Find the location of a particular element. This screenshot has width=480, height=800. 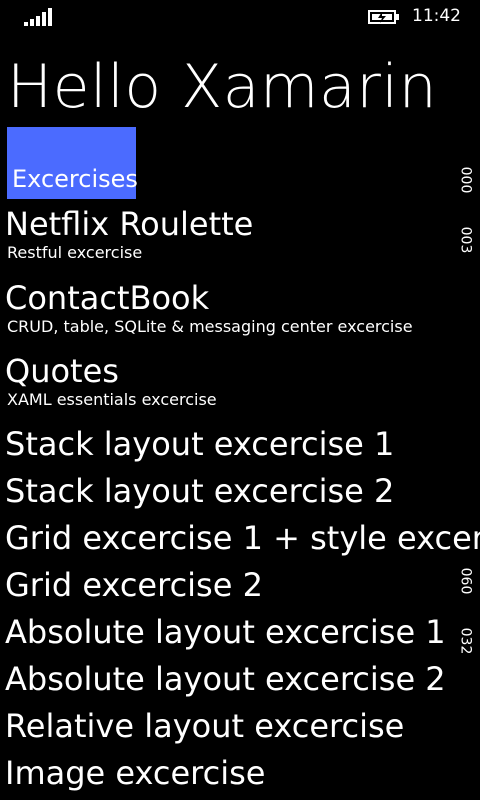

list-item: Absolute layout excercise 2 is located at coordinates (225, 679).